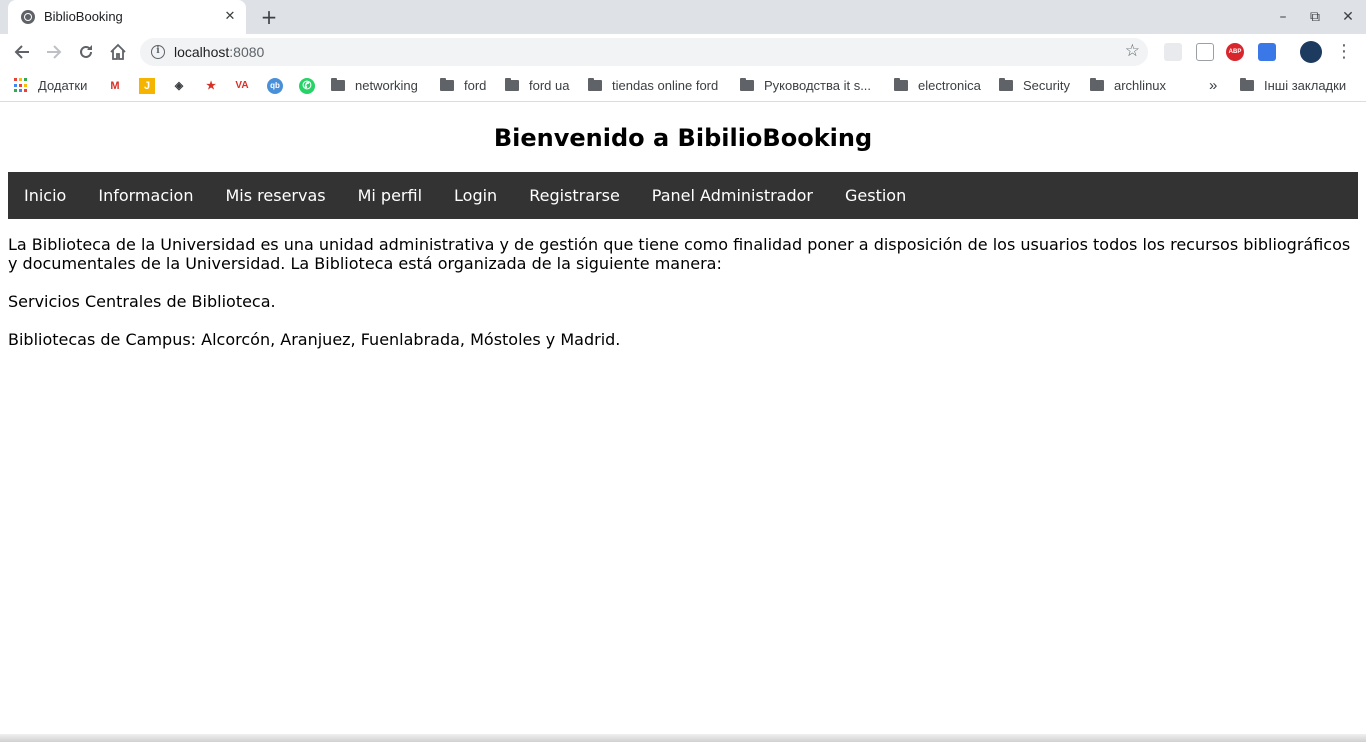  I want to click on bookmark-folder: tiendas online ford, so click(653, 86).